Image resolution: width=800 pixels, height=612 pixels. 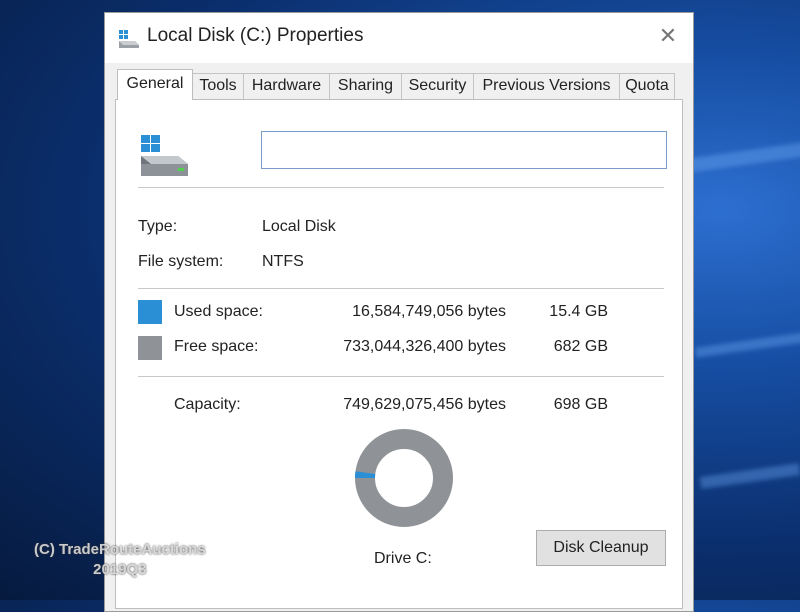 I want to click on volume-label-input, so click(x=464, y=150).